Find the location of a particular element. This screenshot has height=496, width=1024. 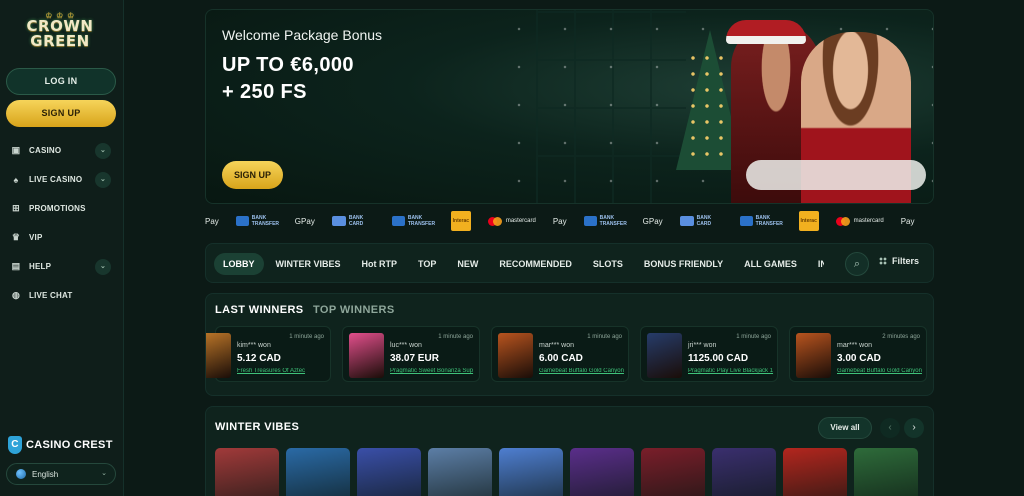

tab-hot-rtp: Hot RTP is located at coordinates (380, 264).